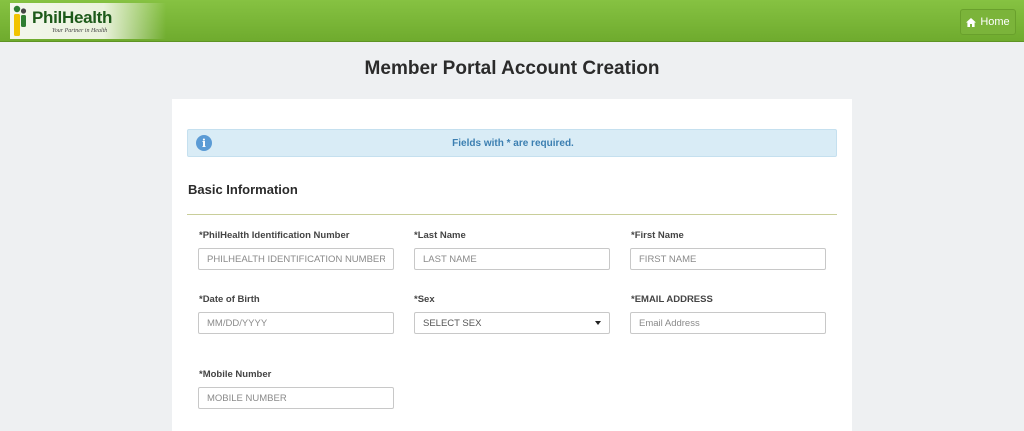 This screenshot has height=431, width=1024. I want to click on top-navbar: PhilHealth Your Partner in Health Home, so click(512, 21).